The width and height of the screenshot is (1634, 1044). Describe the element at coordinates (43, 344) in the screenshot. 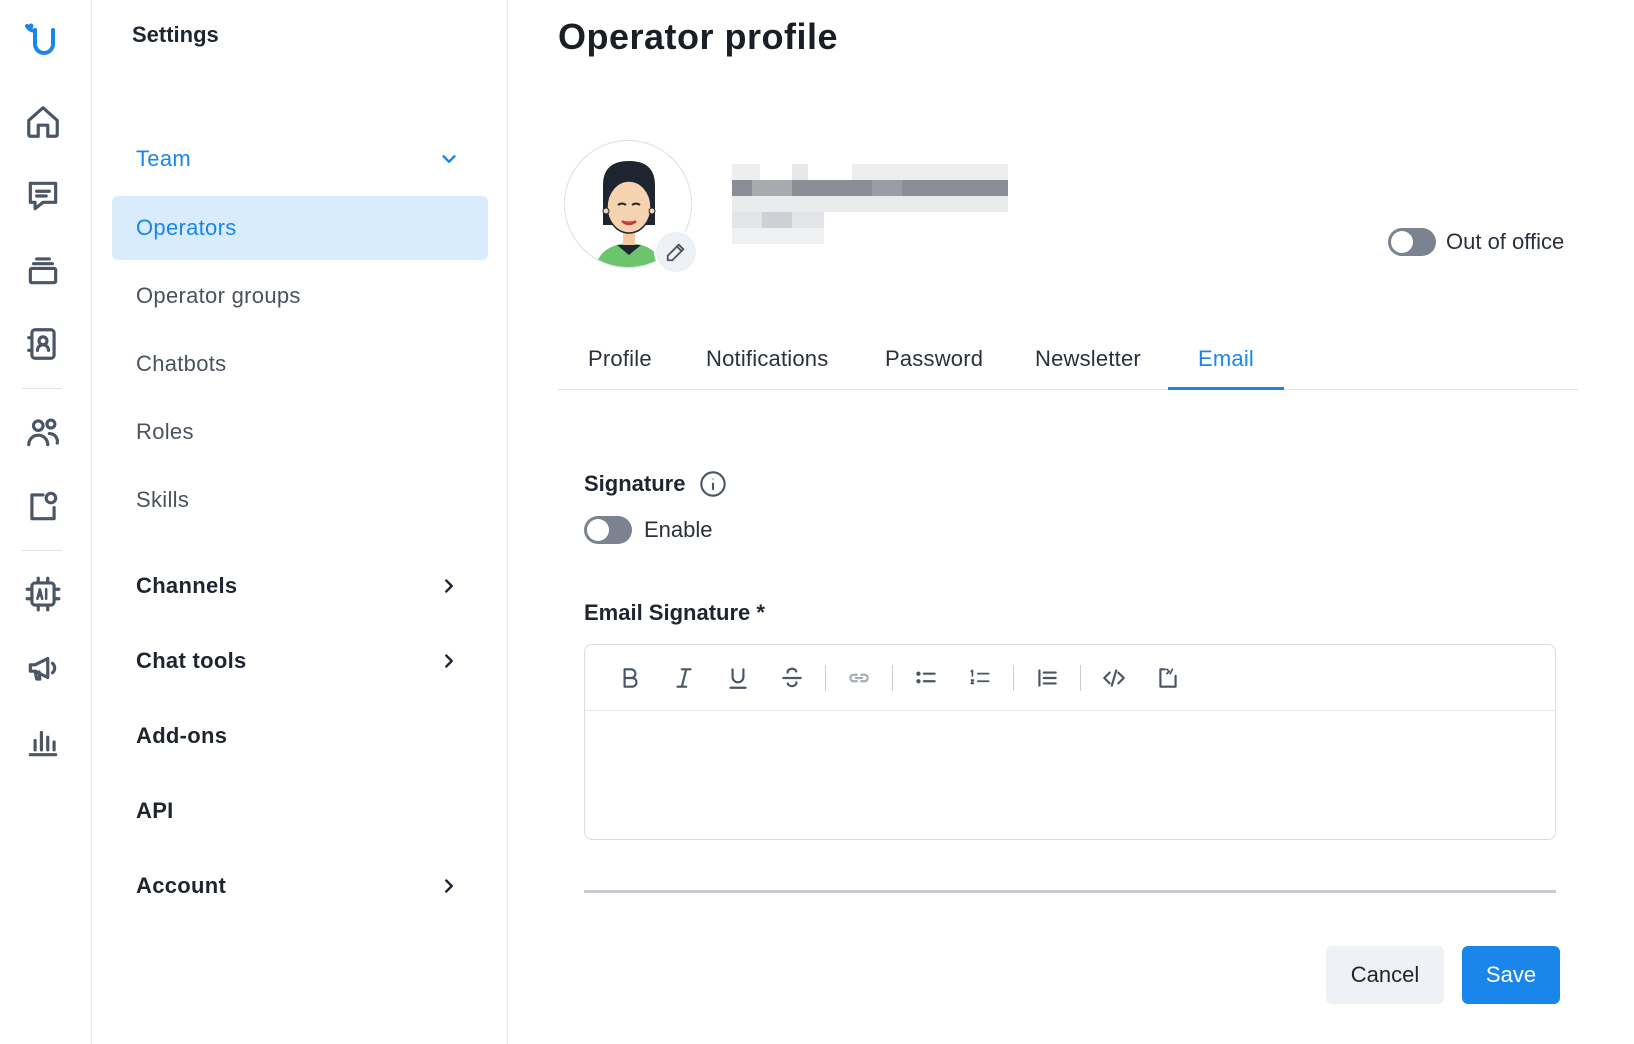

I see `contacts-icon` at that location.